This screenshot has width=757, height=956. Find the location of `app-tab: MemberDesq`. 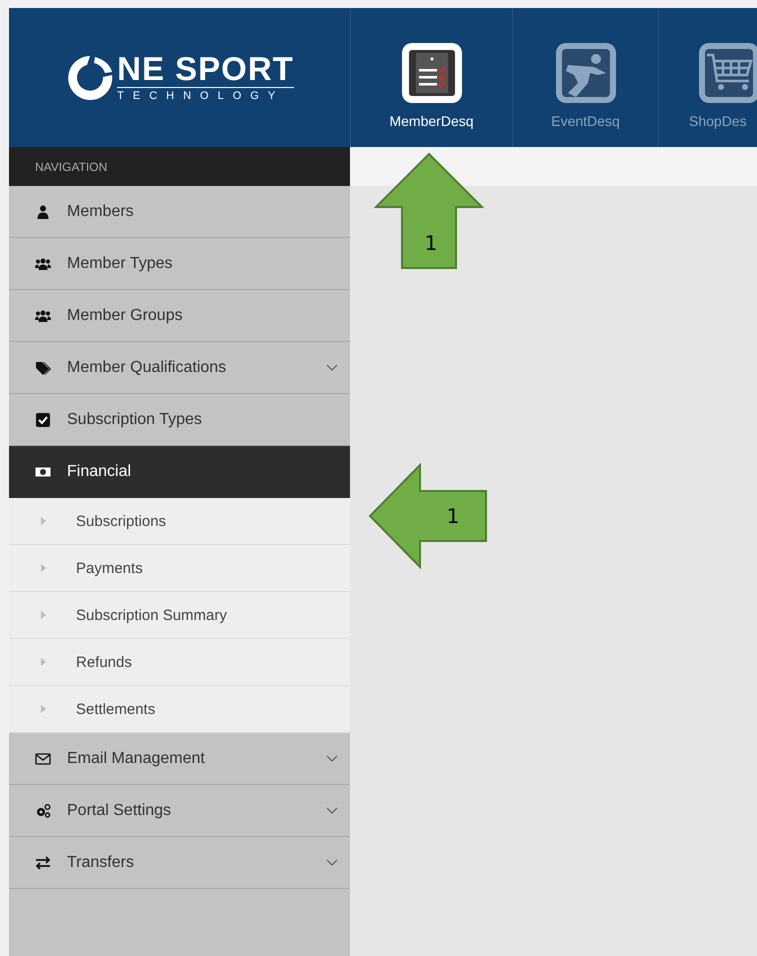

app-tab: MemberDesq is located at coordinates (431, 77).